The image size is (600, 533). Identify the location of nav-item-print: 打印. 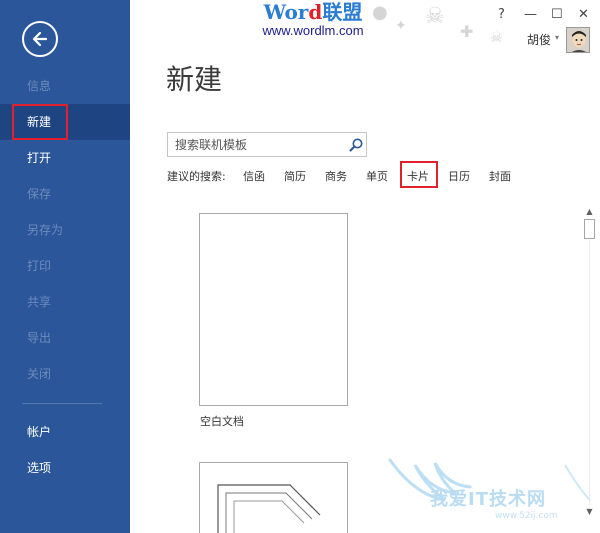
(65, 266).